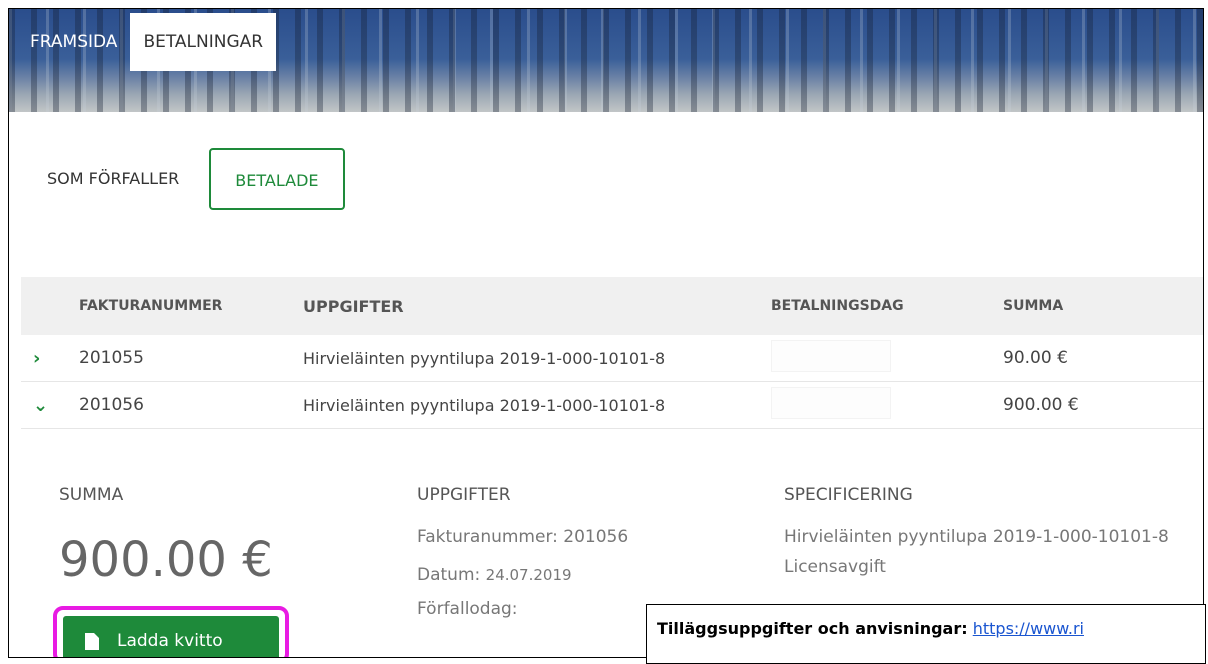 This screenshot has height=664, width=1208. Describe the element at coordinates (353, 306) in the screenshot. I see `header-details: UPPGIFTER` at that location.